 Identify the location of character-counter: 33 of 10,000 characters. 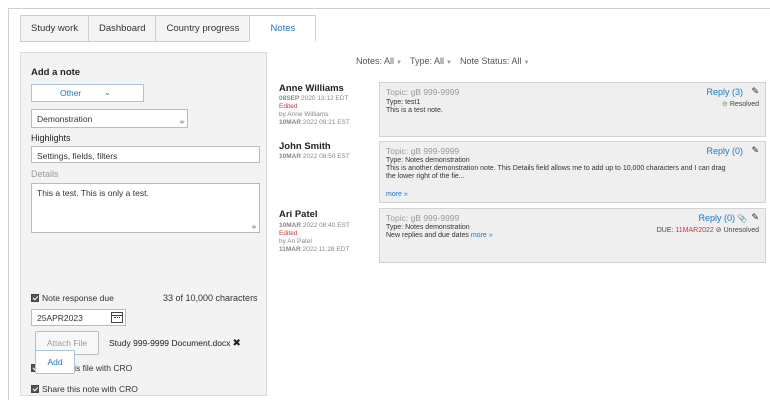
(210, 298).